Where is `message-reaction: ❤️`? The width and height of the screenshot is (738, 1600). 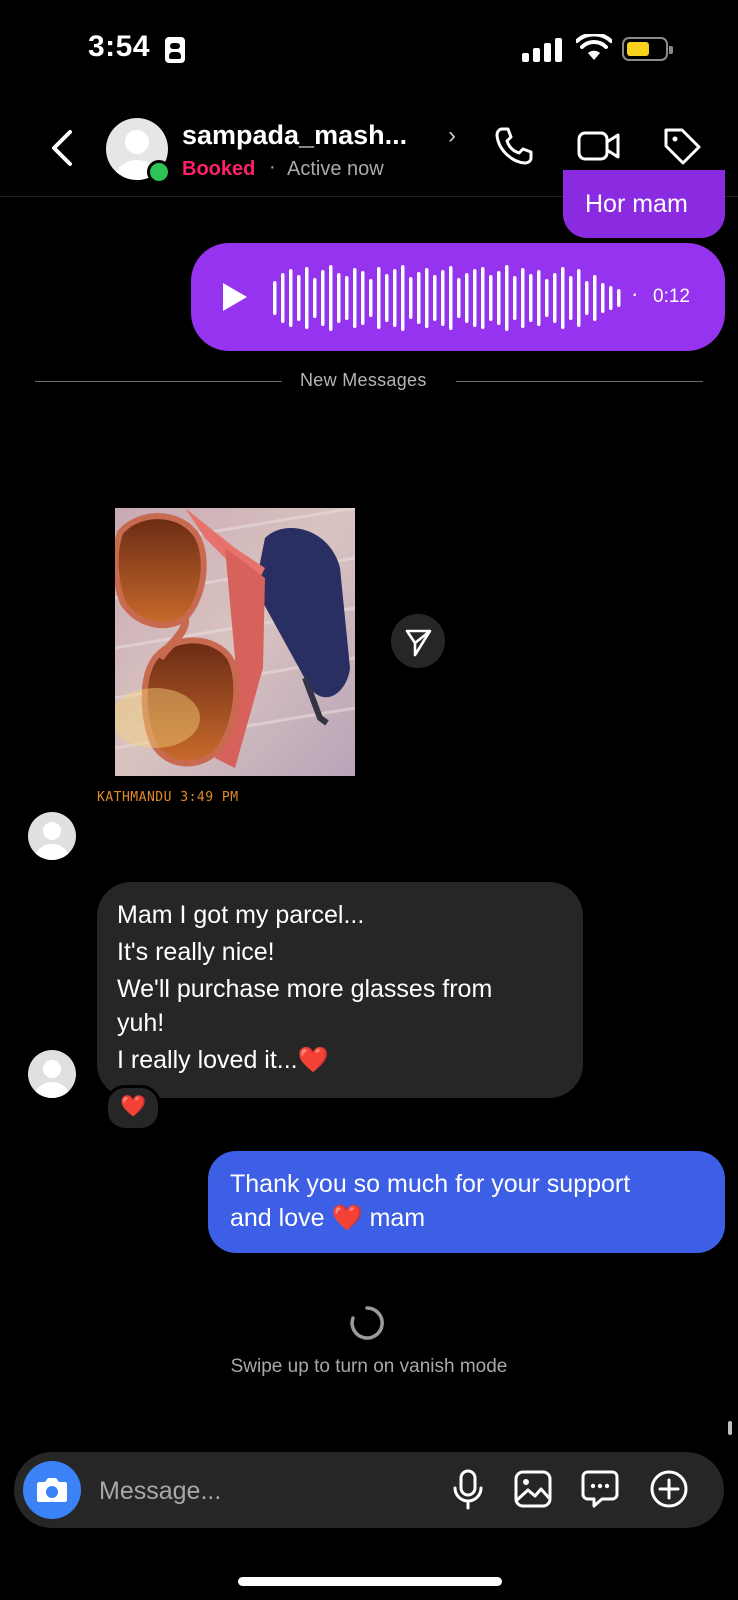
message-reaction: ❤️ is located at coordinates (133, 1108).